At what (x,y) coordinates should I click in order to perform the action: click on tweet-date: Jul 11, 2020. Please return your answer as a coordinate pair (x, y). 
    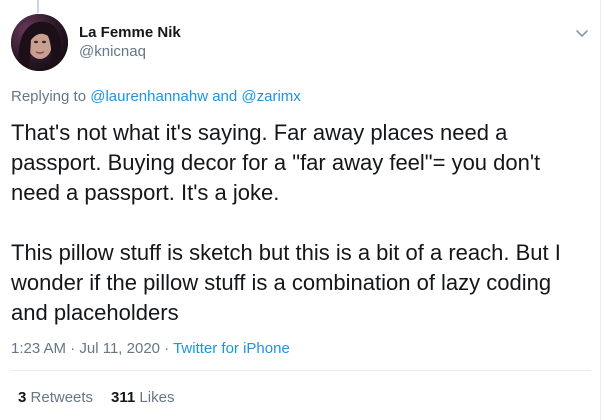
    Looking at the image, I should click on (119, 348).